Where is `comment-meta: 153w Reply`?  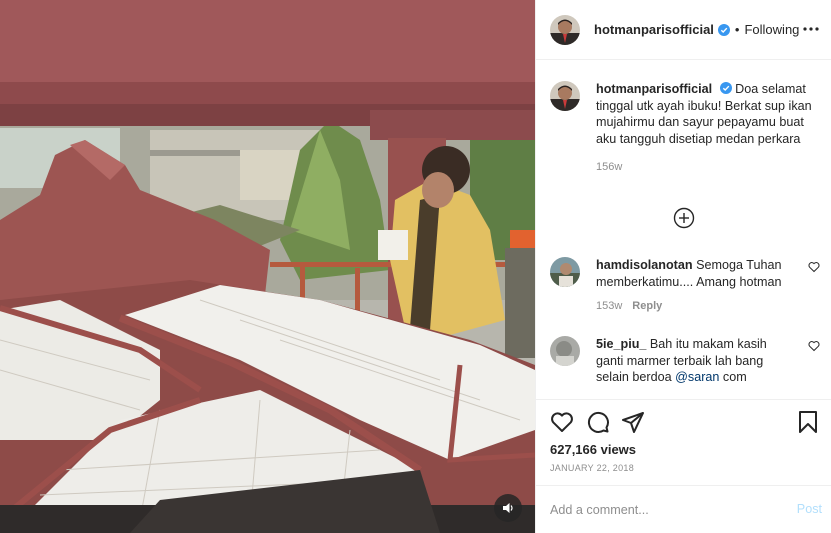
comment-meta: 153w Reply is located at coordinates (694, 306).